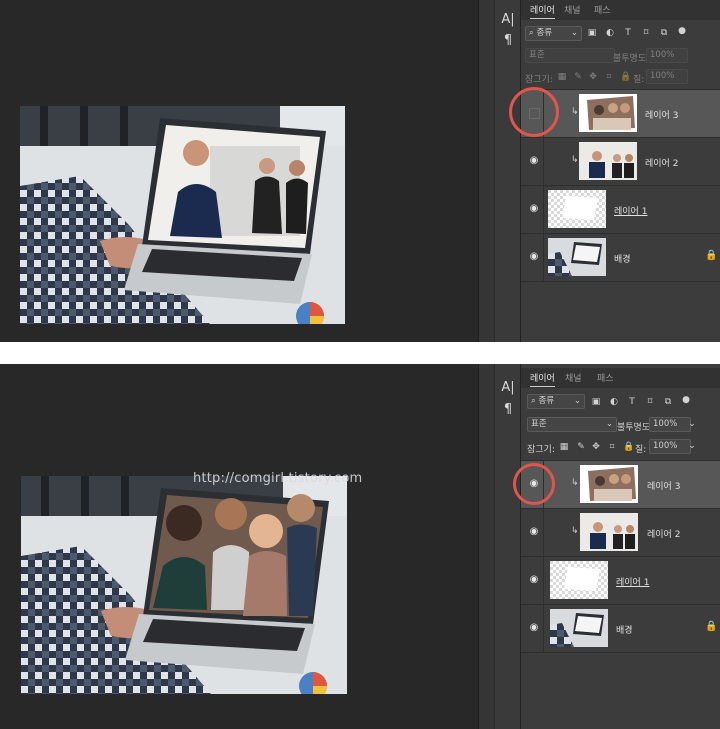 The height and width of the screenshot is (729, 720). I want to click on blend-mode-select: 표준, so click(570, 55).